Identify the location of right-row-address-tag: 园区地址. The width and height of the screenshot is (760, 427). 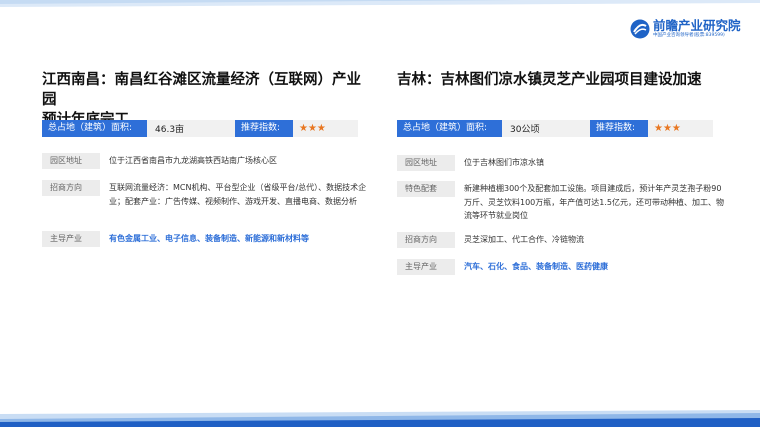
(426, 163).